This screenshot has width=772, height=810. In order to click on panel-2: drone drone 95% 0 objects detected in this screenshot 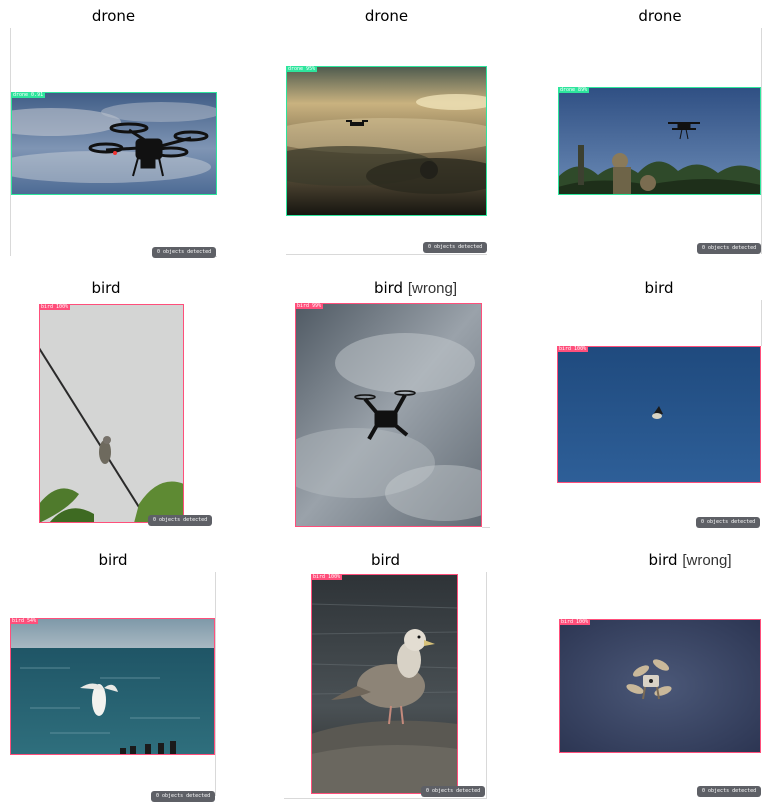, I will do `click(387, 133)`.